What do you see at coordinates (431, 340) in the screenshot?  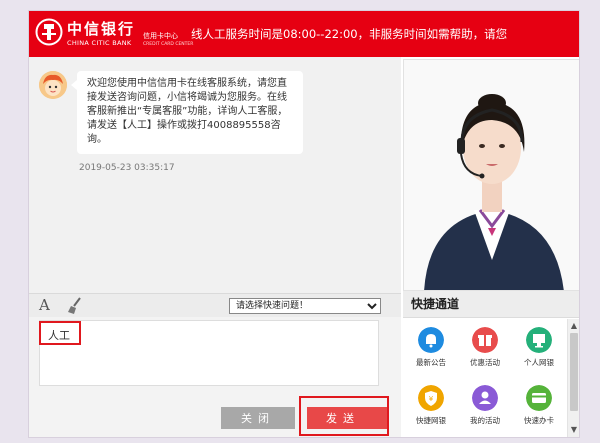 I see `bell-icon` at bounding box center [431, 340].